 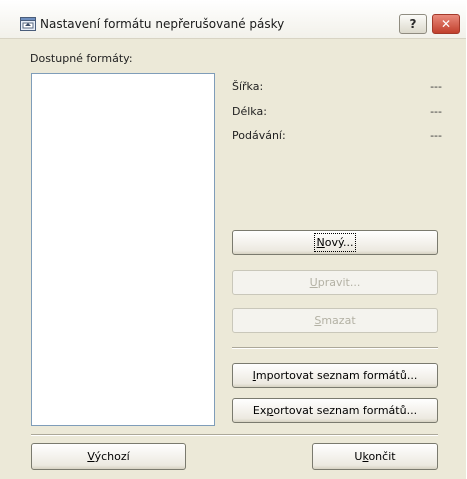 What do you see at coordinates (248, 86) in the screenshot?
I see `width-label: Šířka:` at bounding box center [248, 86].